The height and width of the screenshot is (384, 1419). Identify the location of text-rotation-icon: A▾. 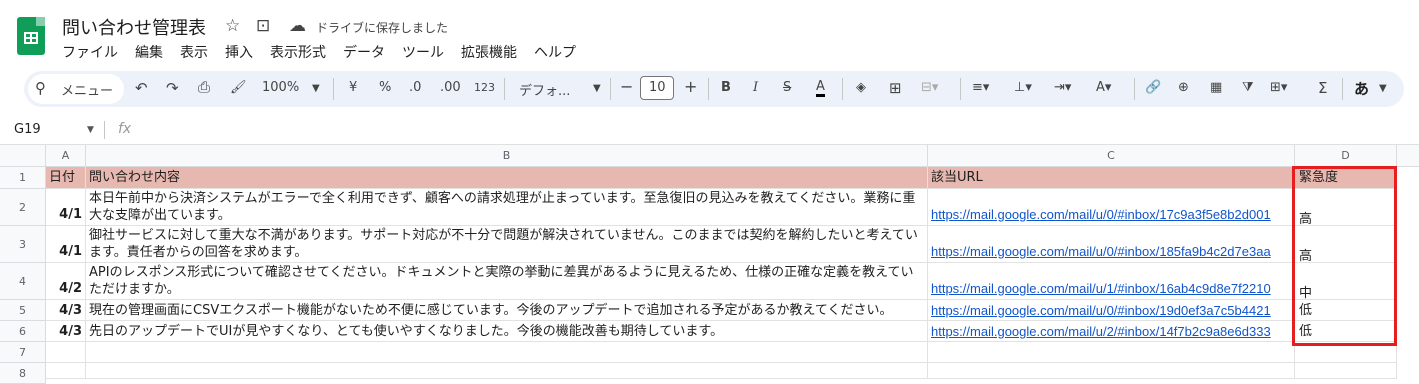
(1103, 87).